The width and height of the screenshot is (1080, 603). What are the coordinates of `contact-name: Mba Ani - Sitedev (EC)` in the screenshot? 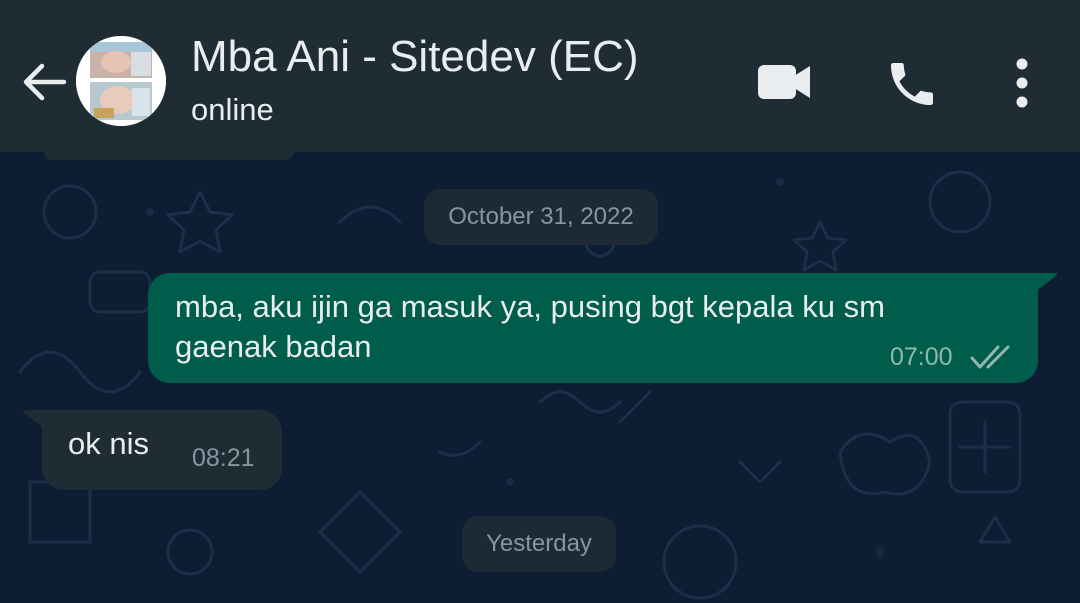 It's located at (415, 57).